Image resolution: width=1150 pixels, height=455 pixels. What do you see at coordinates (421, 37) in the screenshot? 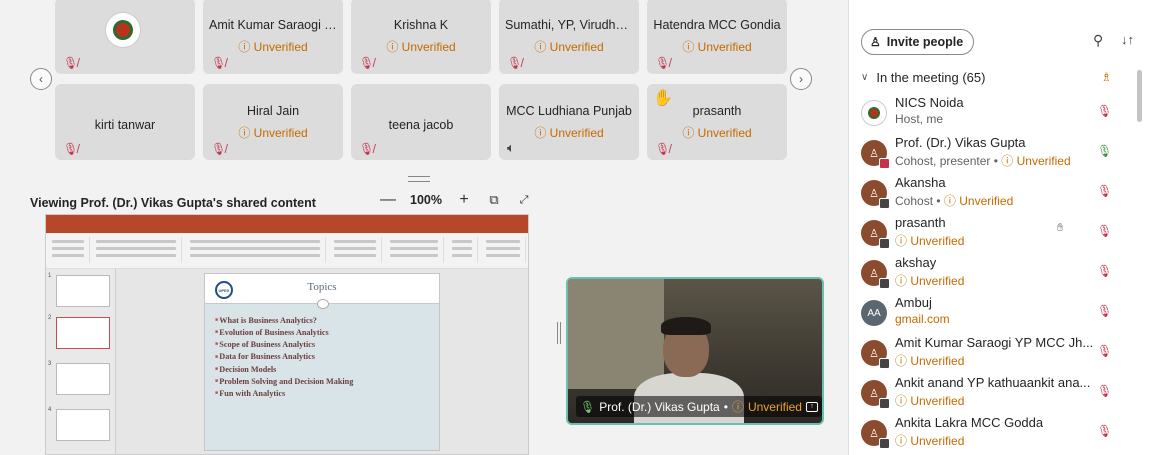
I see `participant-tile: Krishna K ⓘ Unverified 🎙︎̸` at bounding box center [421, 37].